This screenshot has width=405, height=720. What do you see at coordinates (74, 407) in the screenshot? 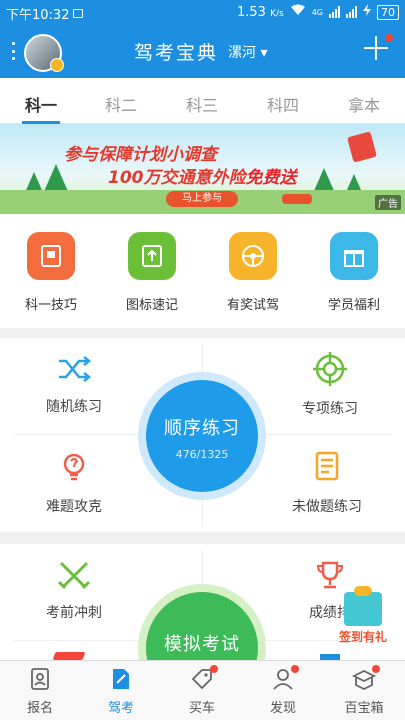
I see `random-practice-label: 随机练习` at bounding box center [74, 407].